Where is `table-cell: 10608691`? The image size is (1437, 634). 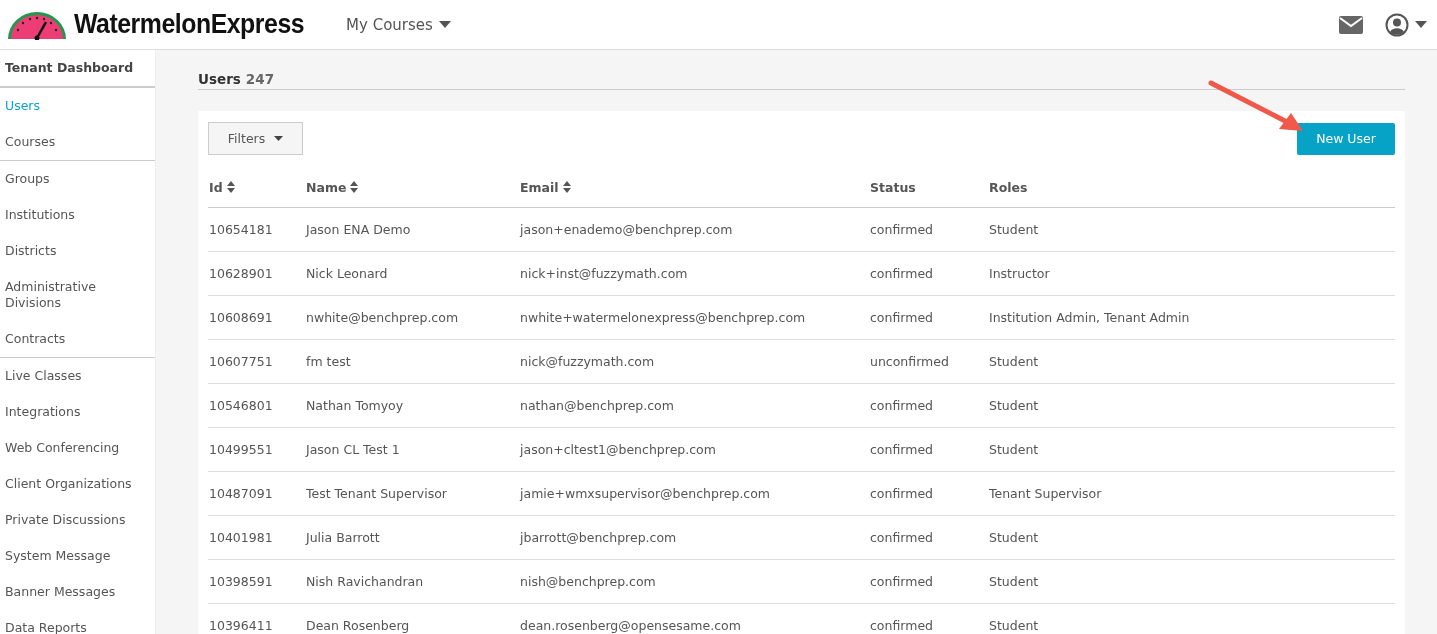 table-cell: 10608691 is located at coordinates (256, 317).